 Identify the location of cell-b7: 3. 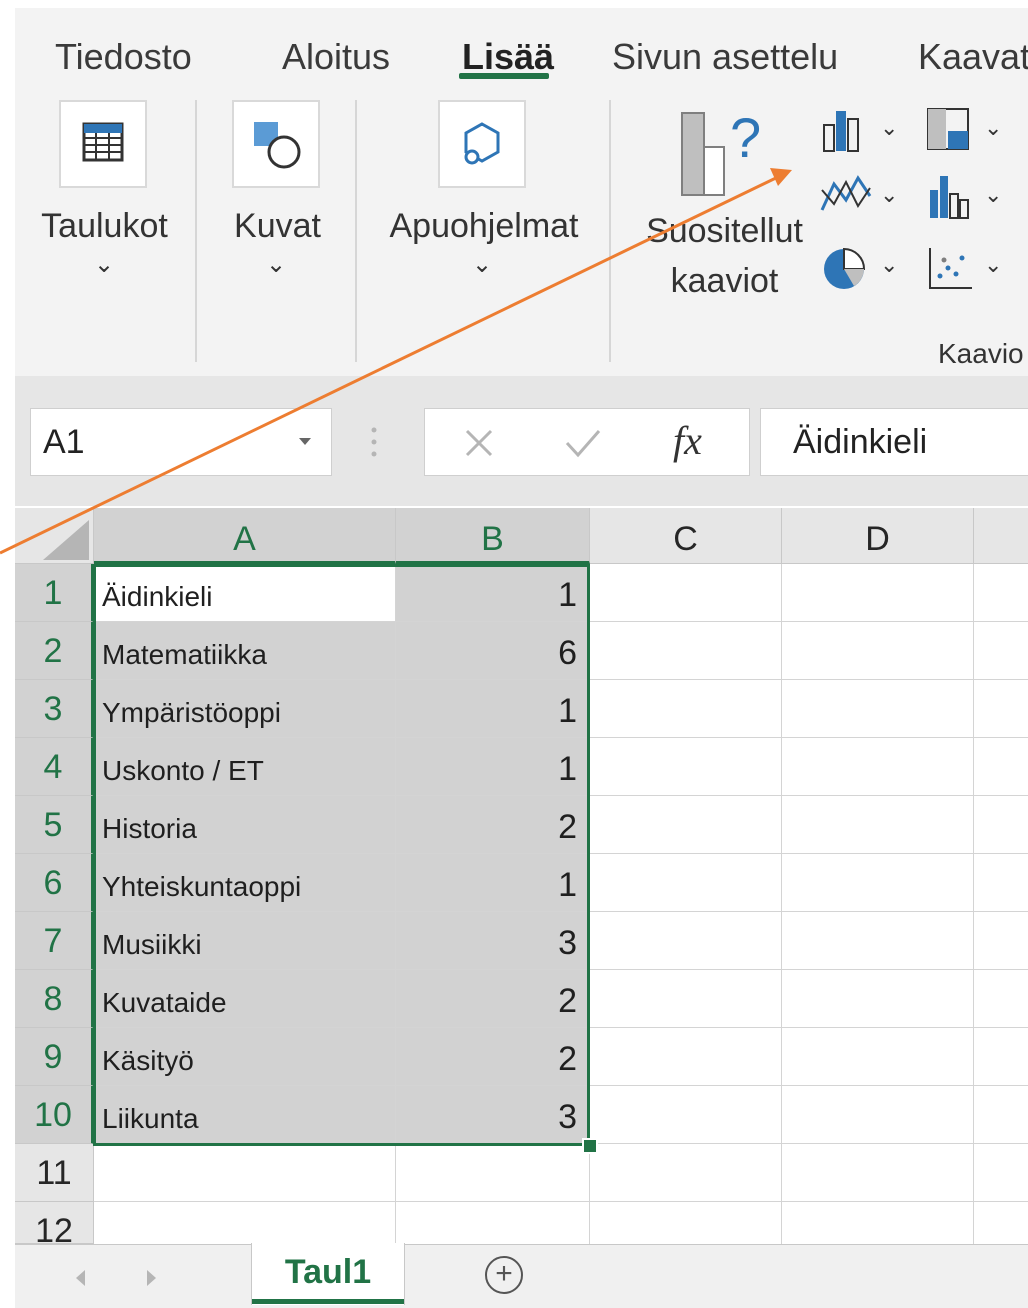
(493, 941).